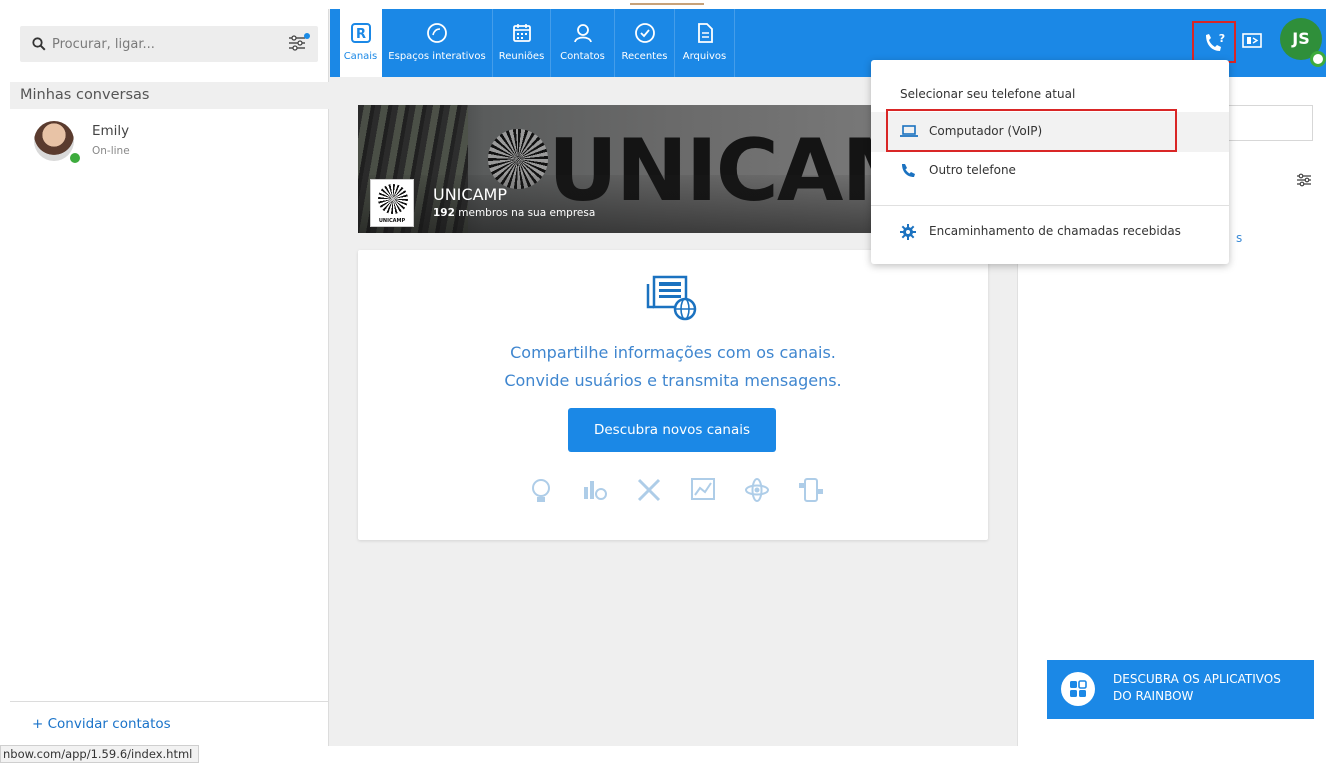  Describe the element at coordinates (1031, 130) in the screenshot. I see `highlight-box` at that location.